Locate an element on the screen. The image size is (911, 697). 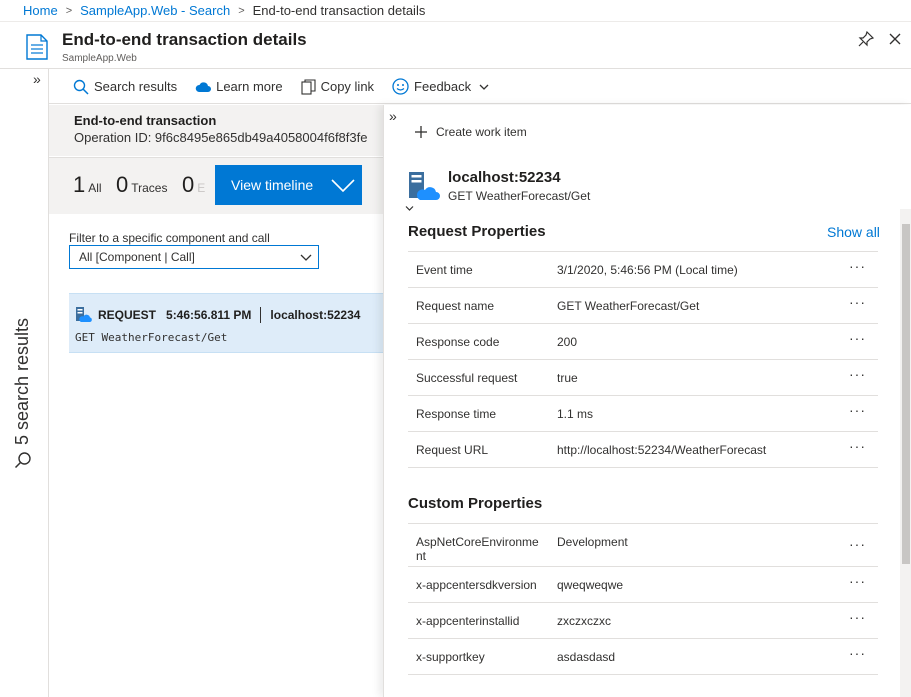
search-results-label: Search results is located at coordinates (136, 86).